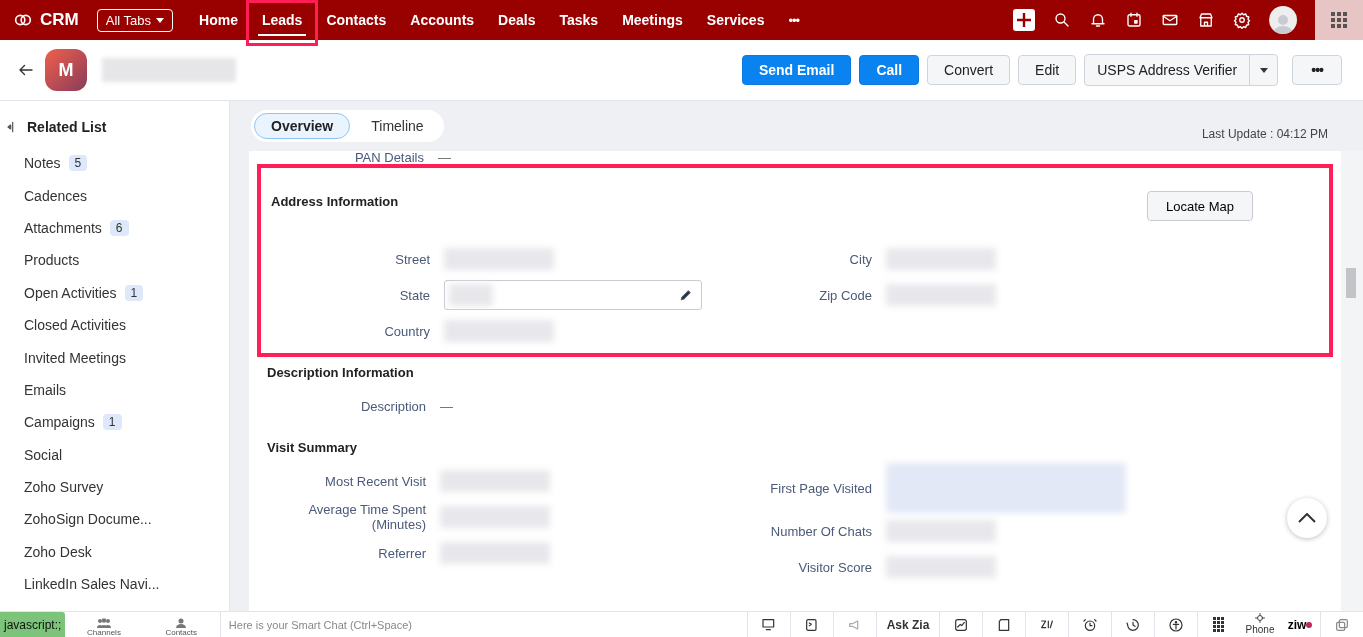  I want to click on person-icon, so click(181, 623).